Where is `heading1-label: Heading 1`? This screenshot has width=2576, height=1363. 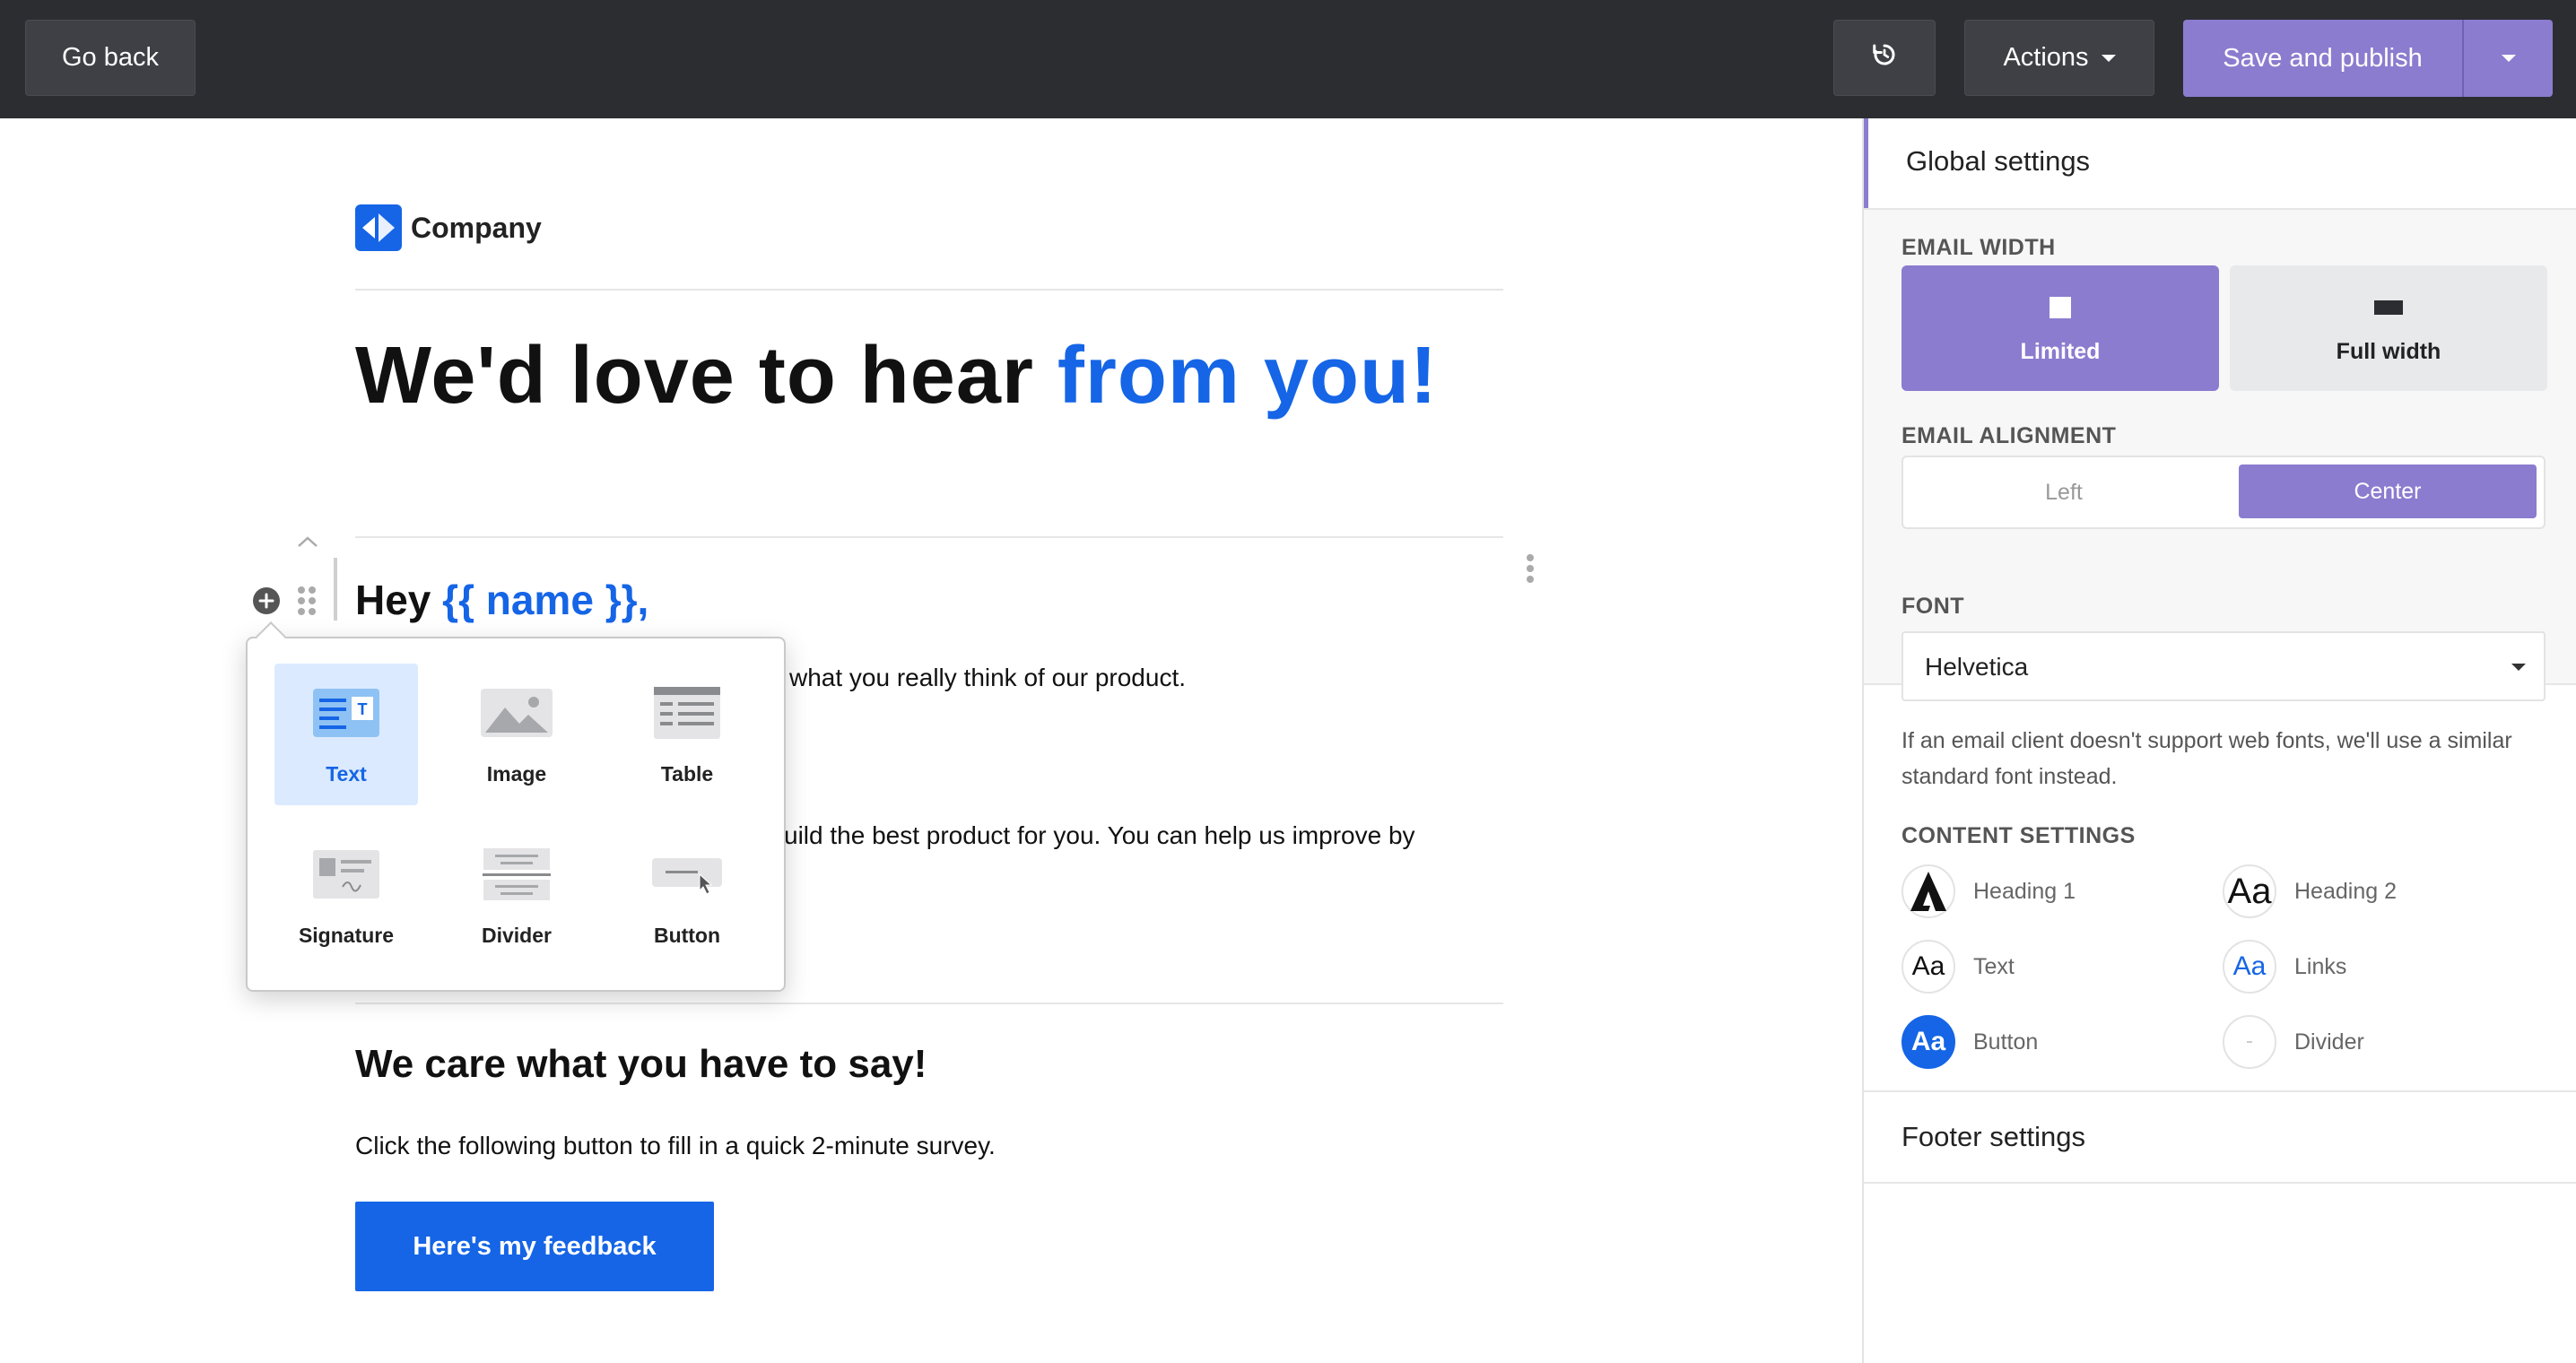 heading1-label: Heading 1 is located at coordinates (2024, 891).